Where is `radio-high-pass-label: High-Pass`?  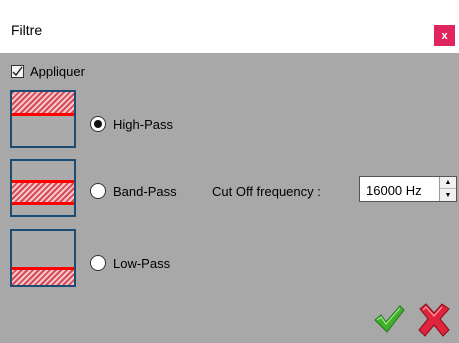
radio-high-pass-label: High-Pass is located at coordinates (143, 124).